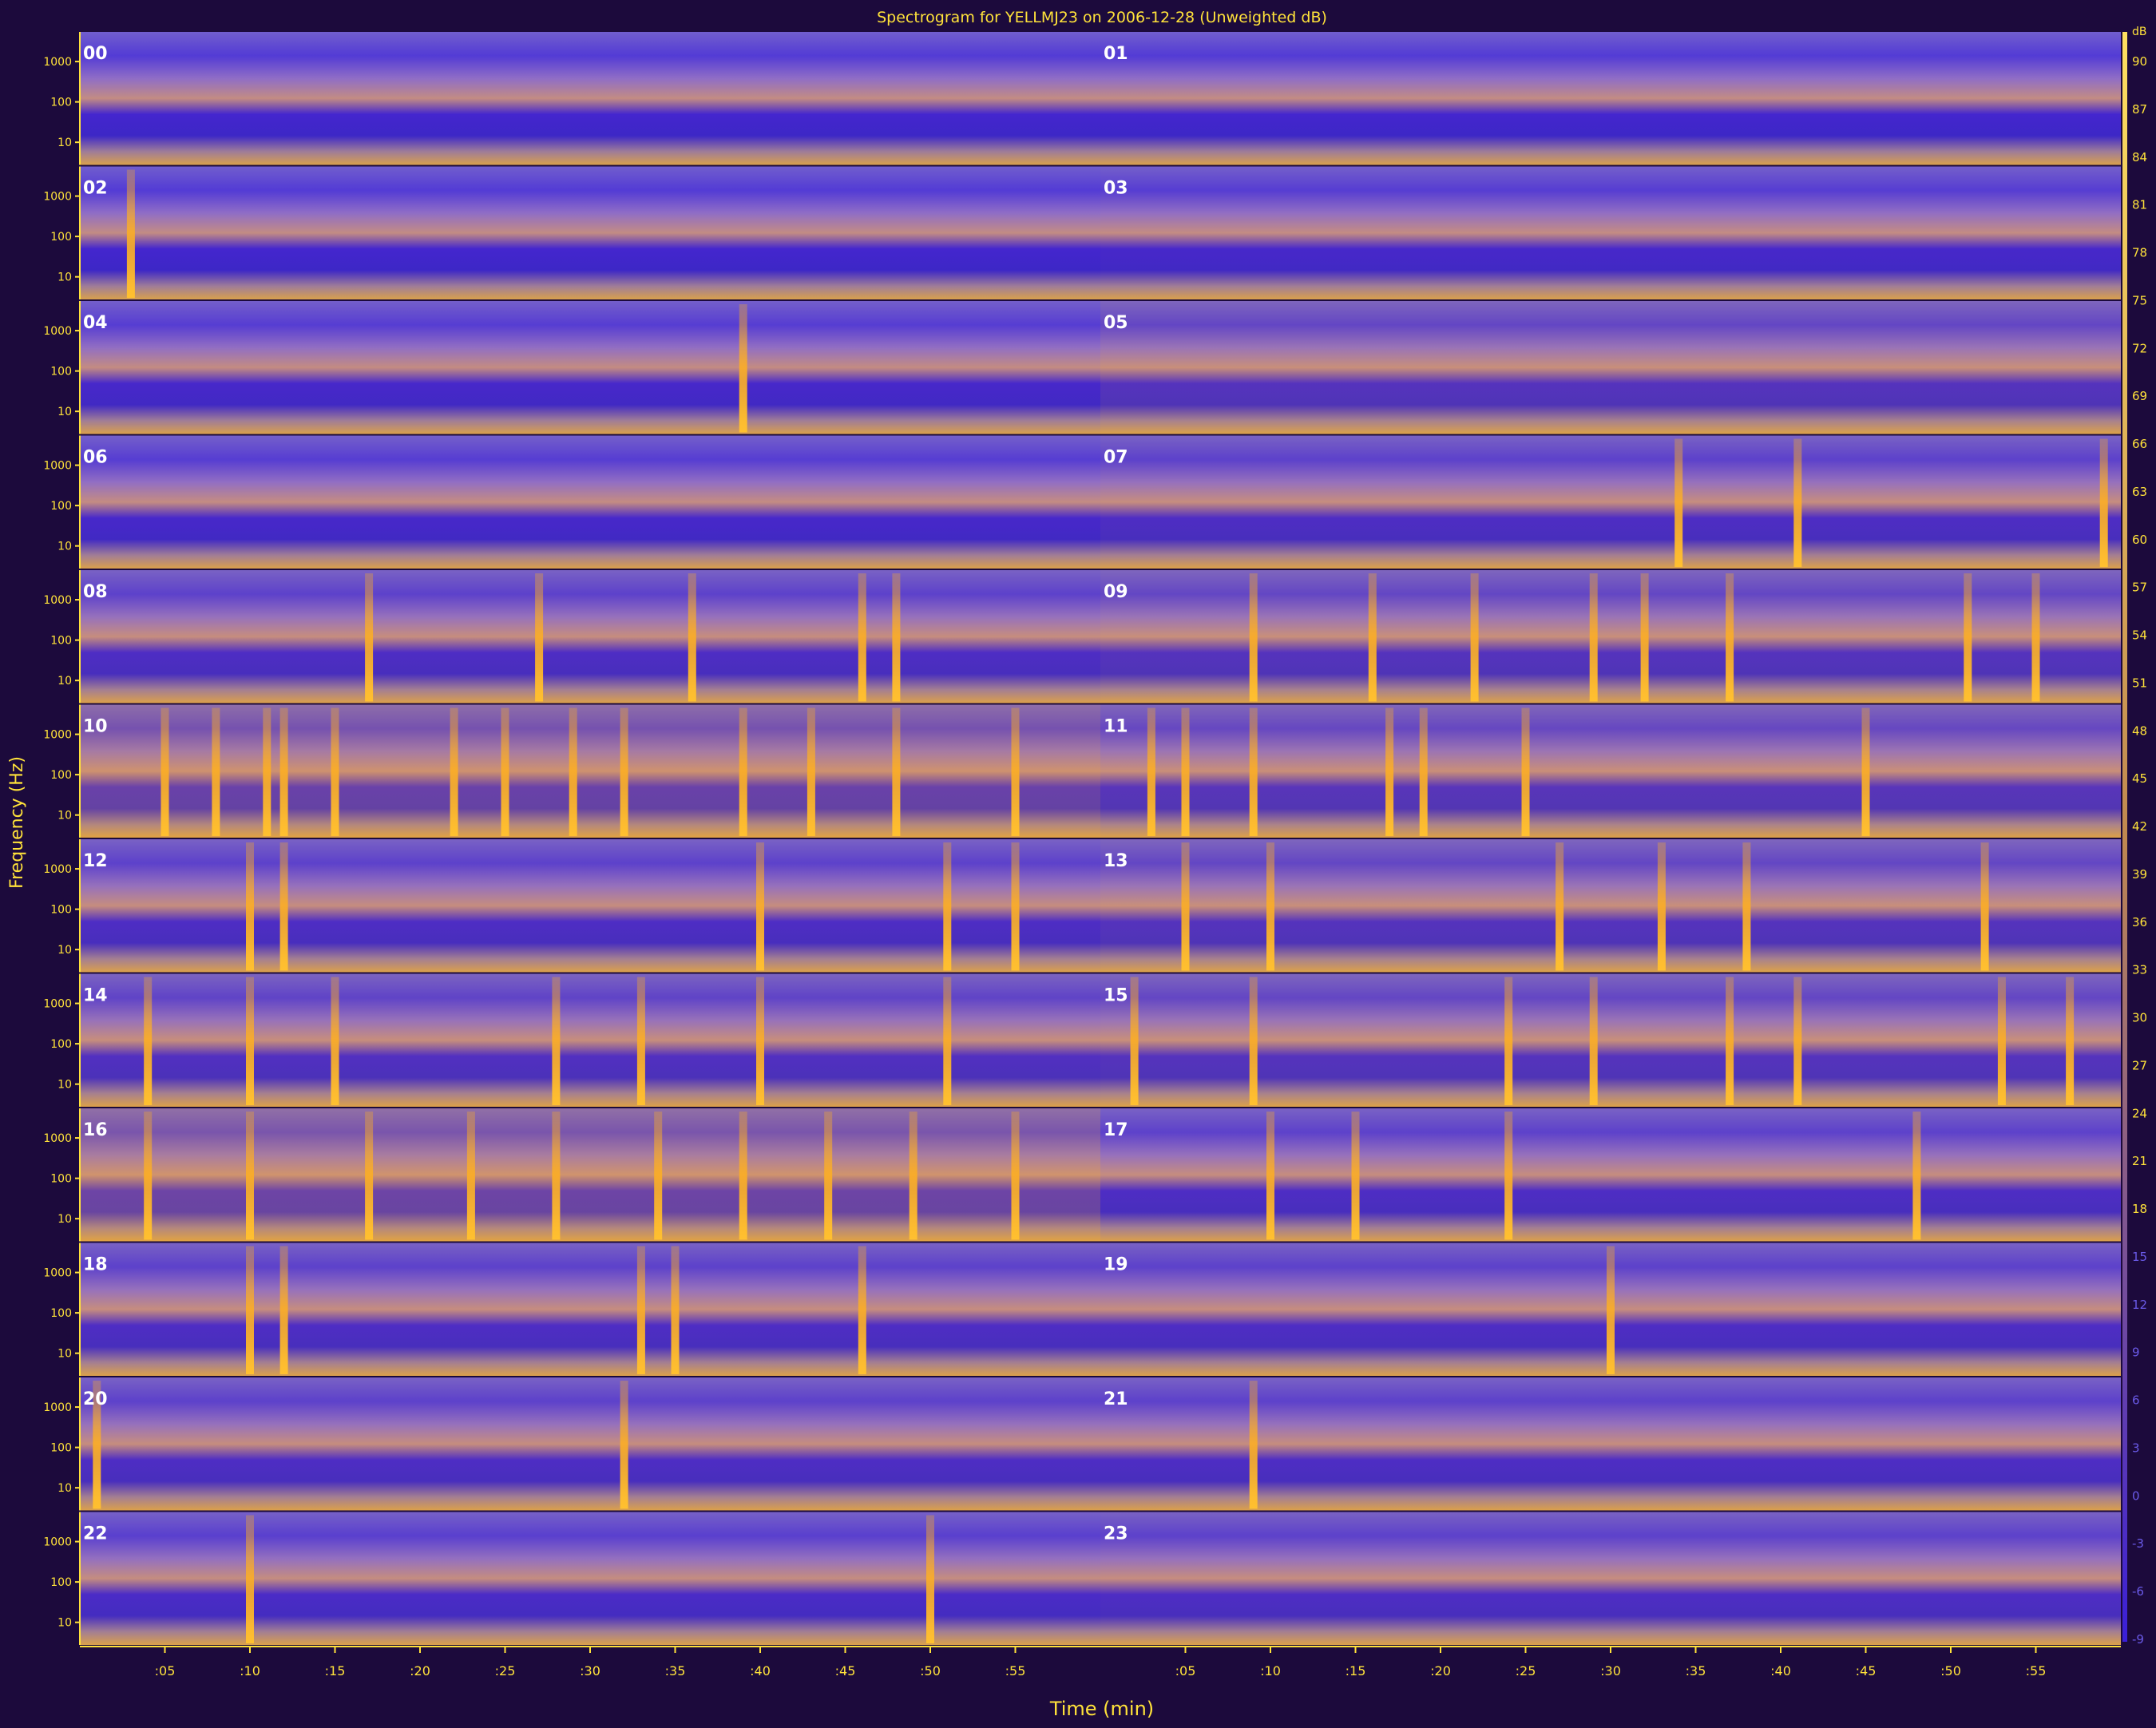  What do you see at coordinates (2136, 1353) in the screenshot?
I see `colorbar-tick-label: 9` at bounding box center [2136, 1353].